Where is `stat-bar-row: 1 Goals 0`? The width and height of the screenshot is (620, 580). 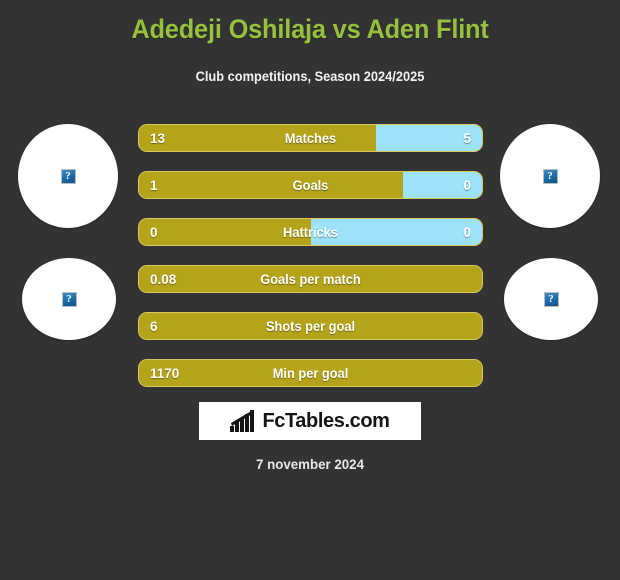 stat-bar-row: 1 Goals 0 is located at coordinates (310, 185).